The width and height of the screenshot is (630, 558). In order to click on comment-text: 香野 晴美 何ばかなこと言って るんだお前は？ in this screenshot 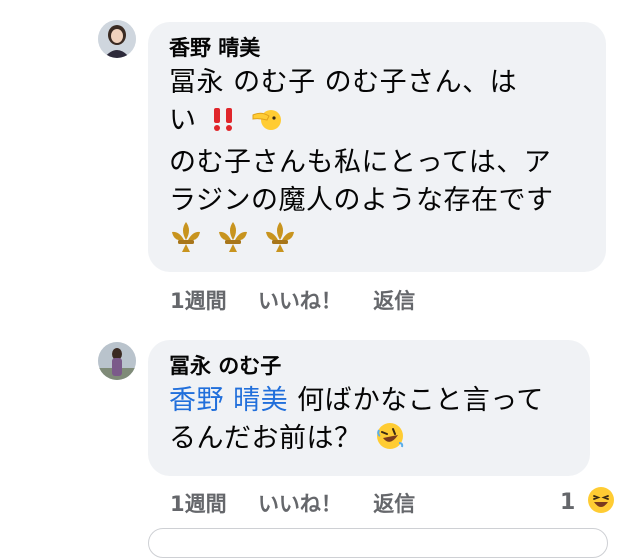, I will do `click(379, 422)`.